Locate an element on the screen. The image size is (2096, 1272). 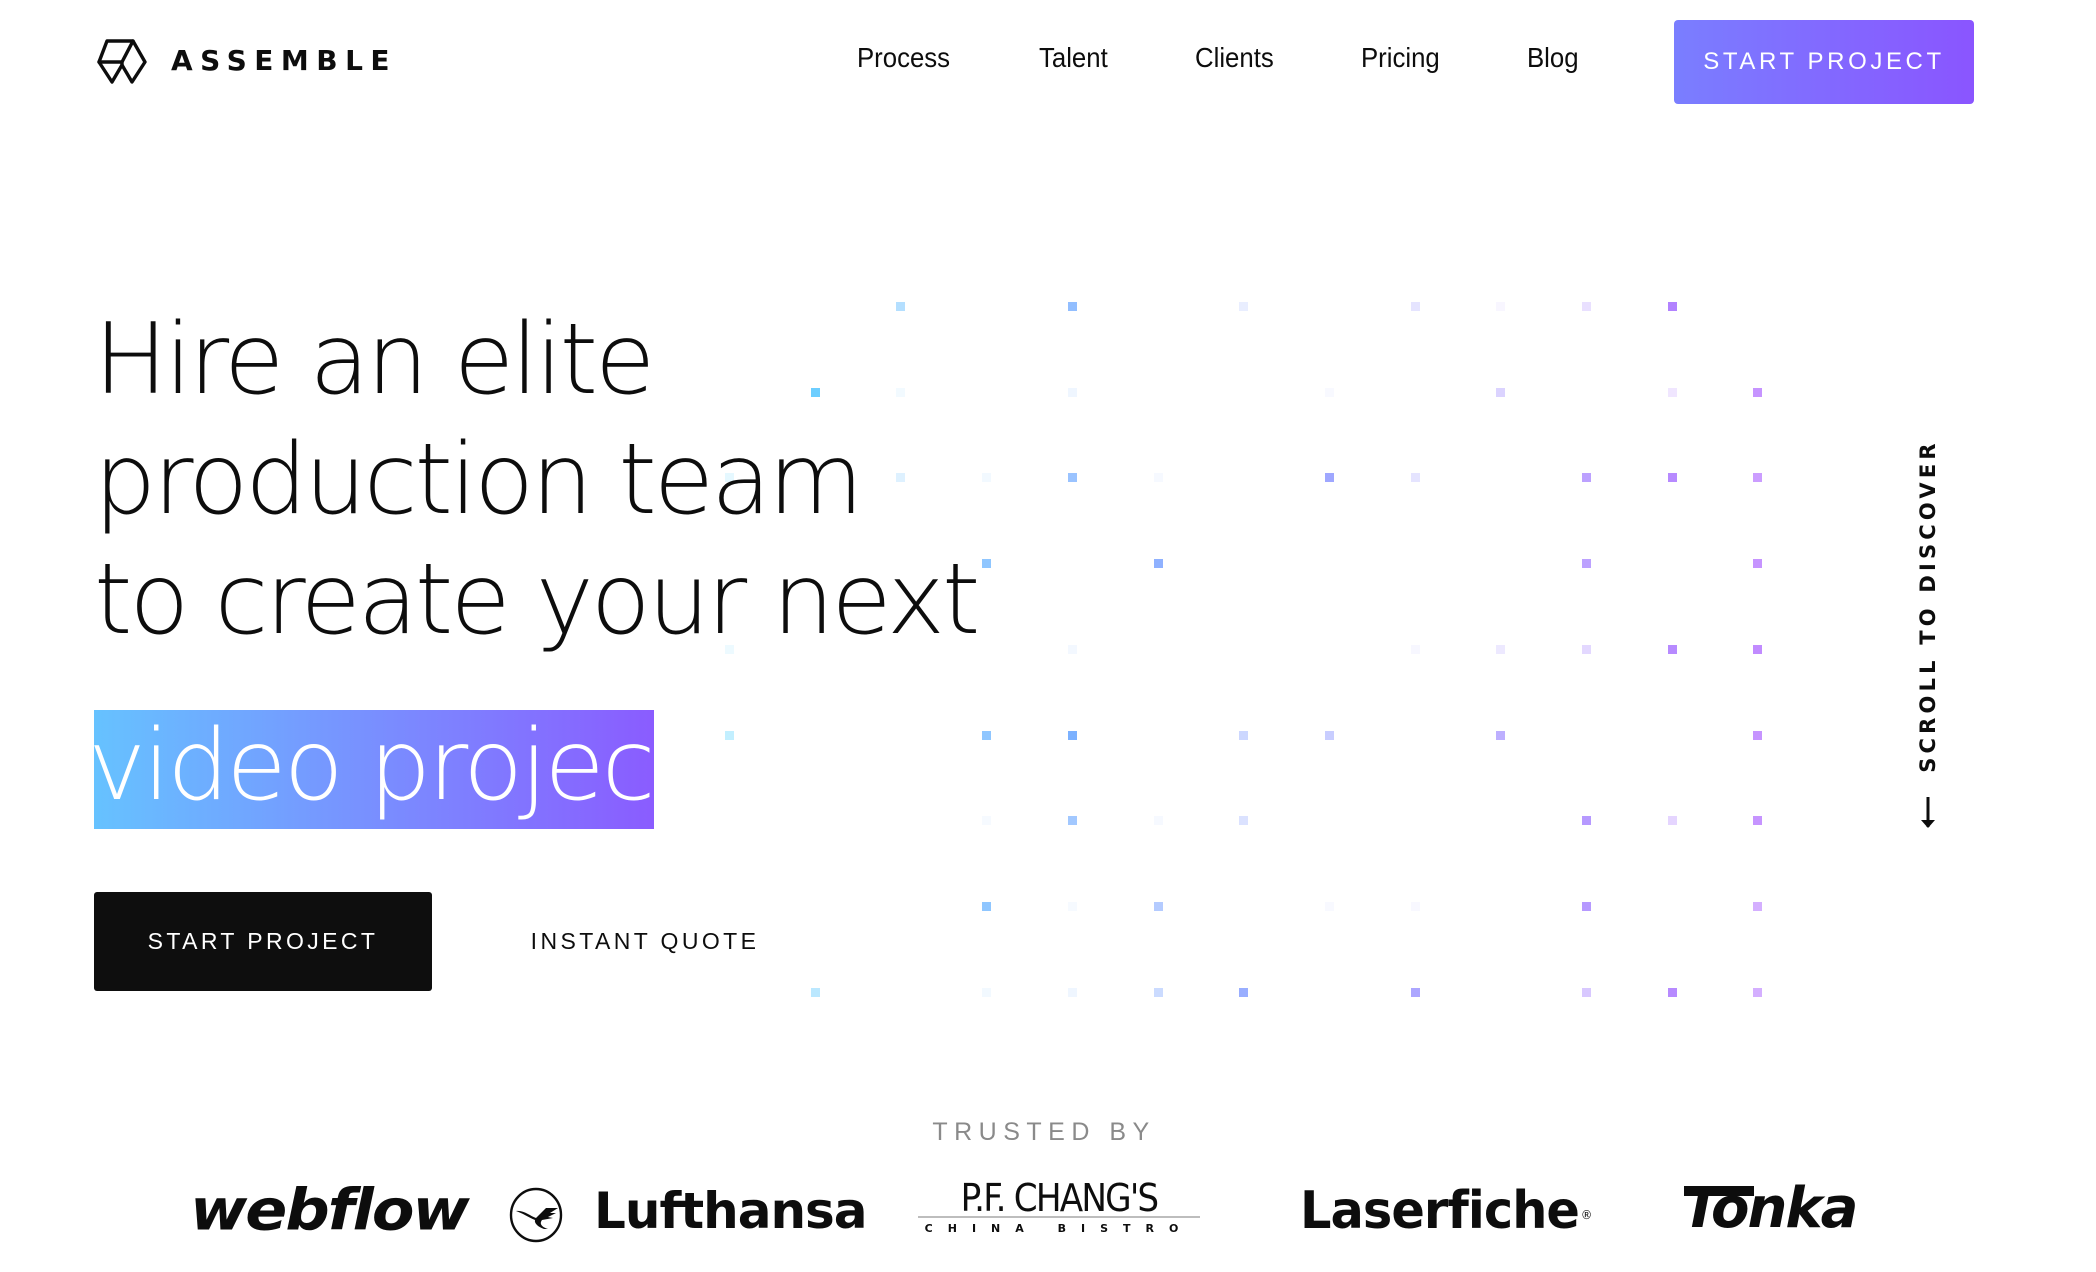
registered-mark: ® is located at coordinates (1586, 1215).